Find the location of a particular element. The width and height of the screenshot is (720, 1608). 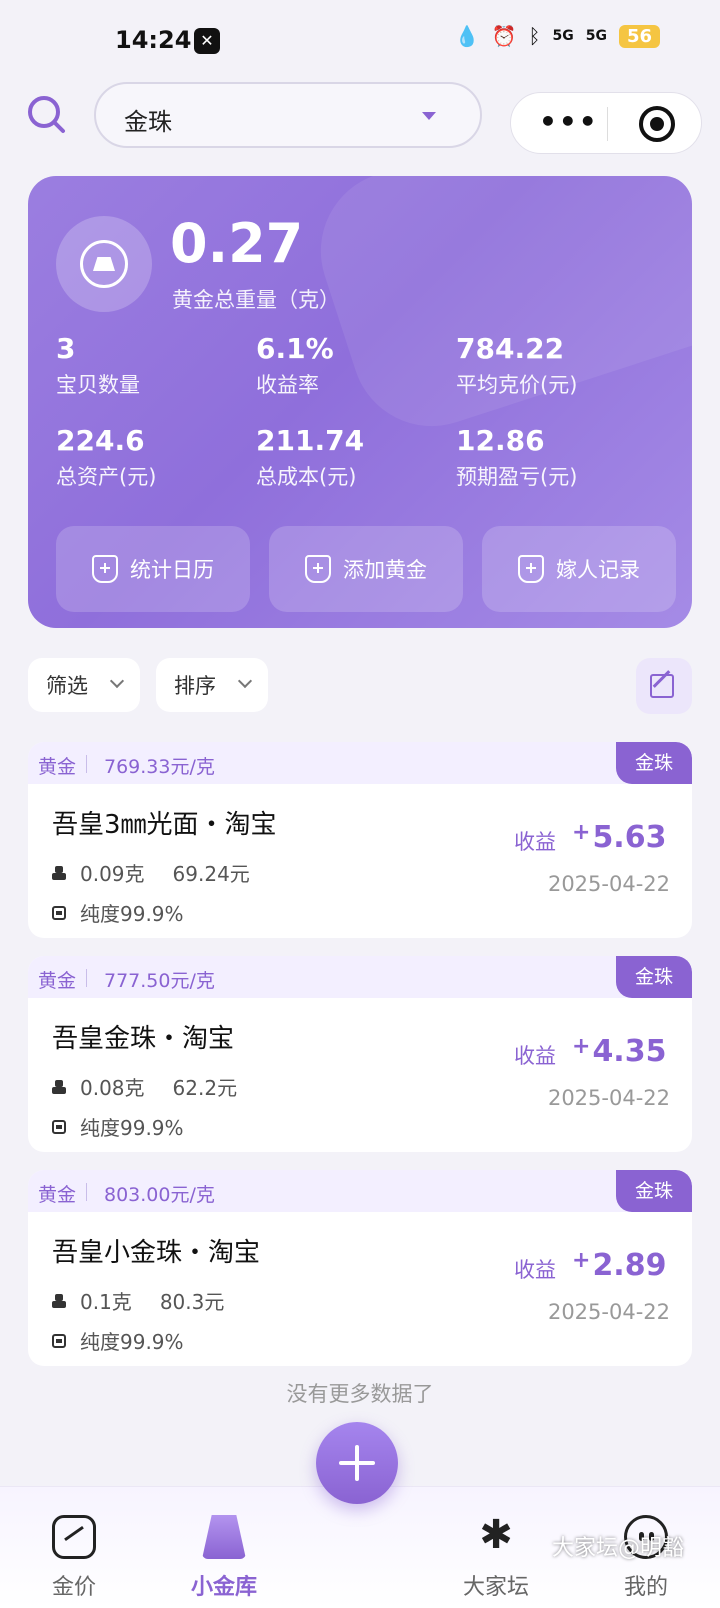

signal-2-icon: 5G is located at coordinates (596, 36).